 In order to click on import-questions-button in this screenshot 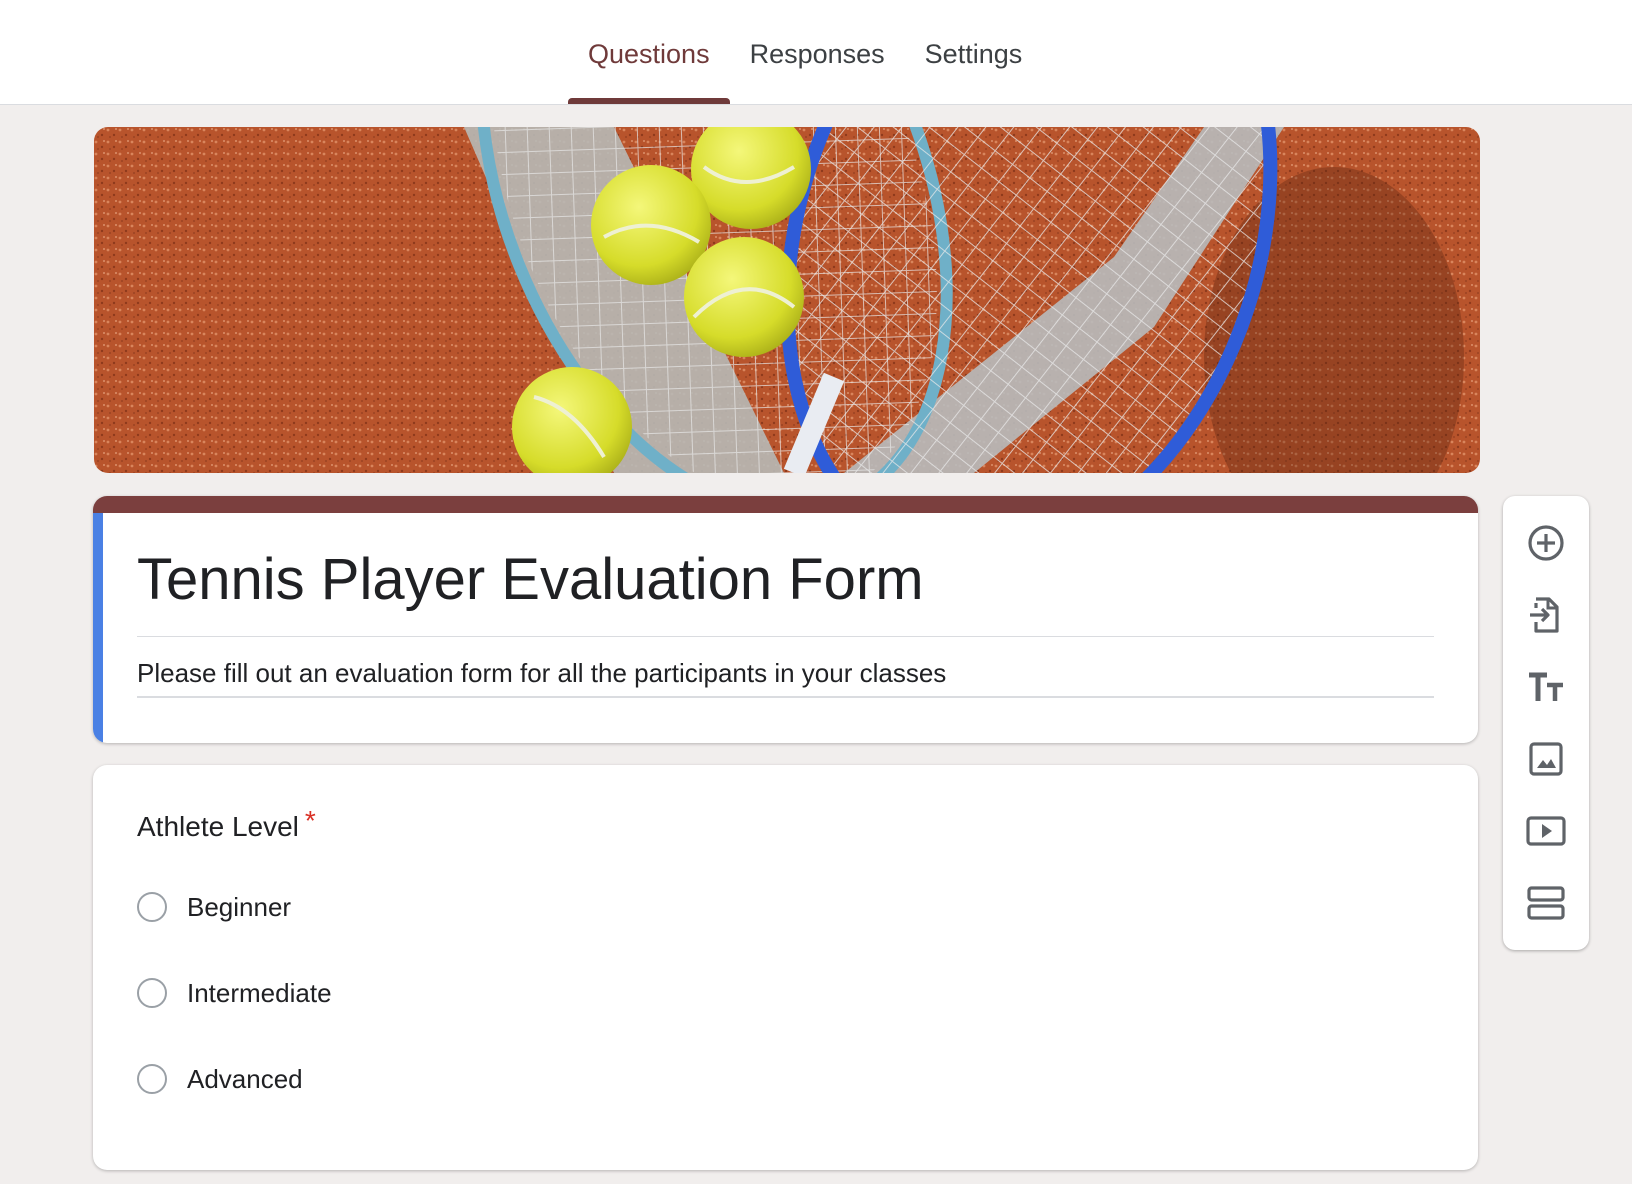, I will do `click(1546, 615)`.